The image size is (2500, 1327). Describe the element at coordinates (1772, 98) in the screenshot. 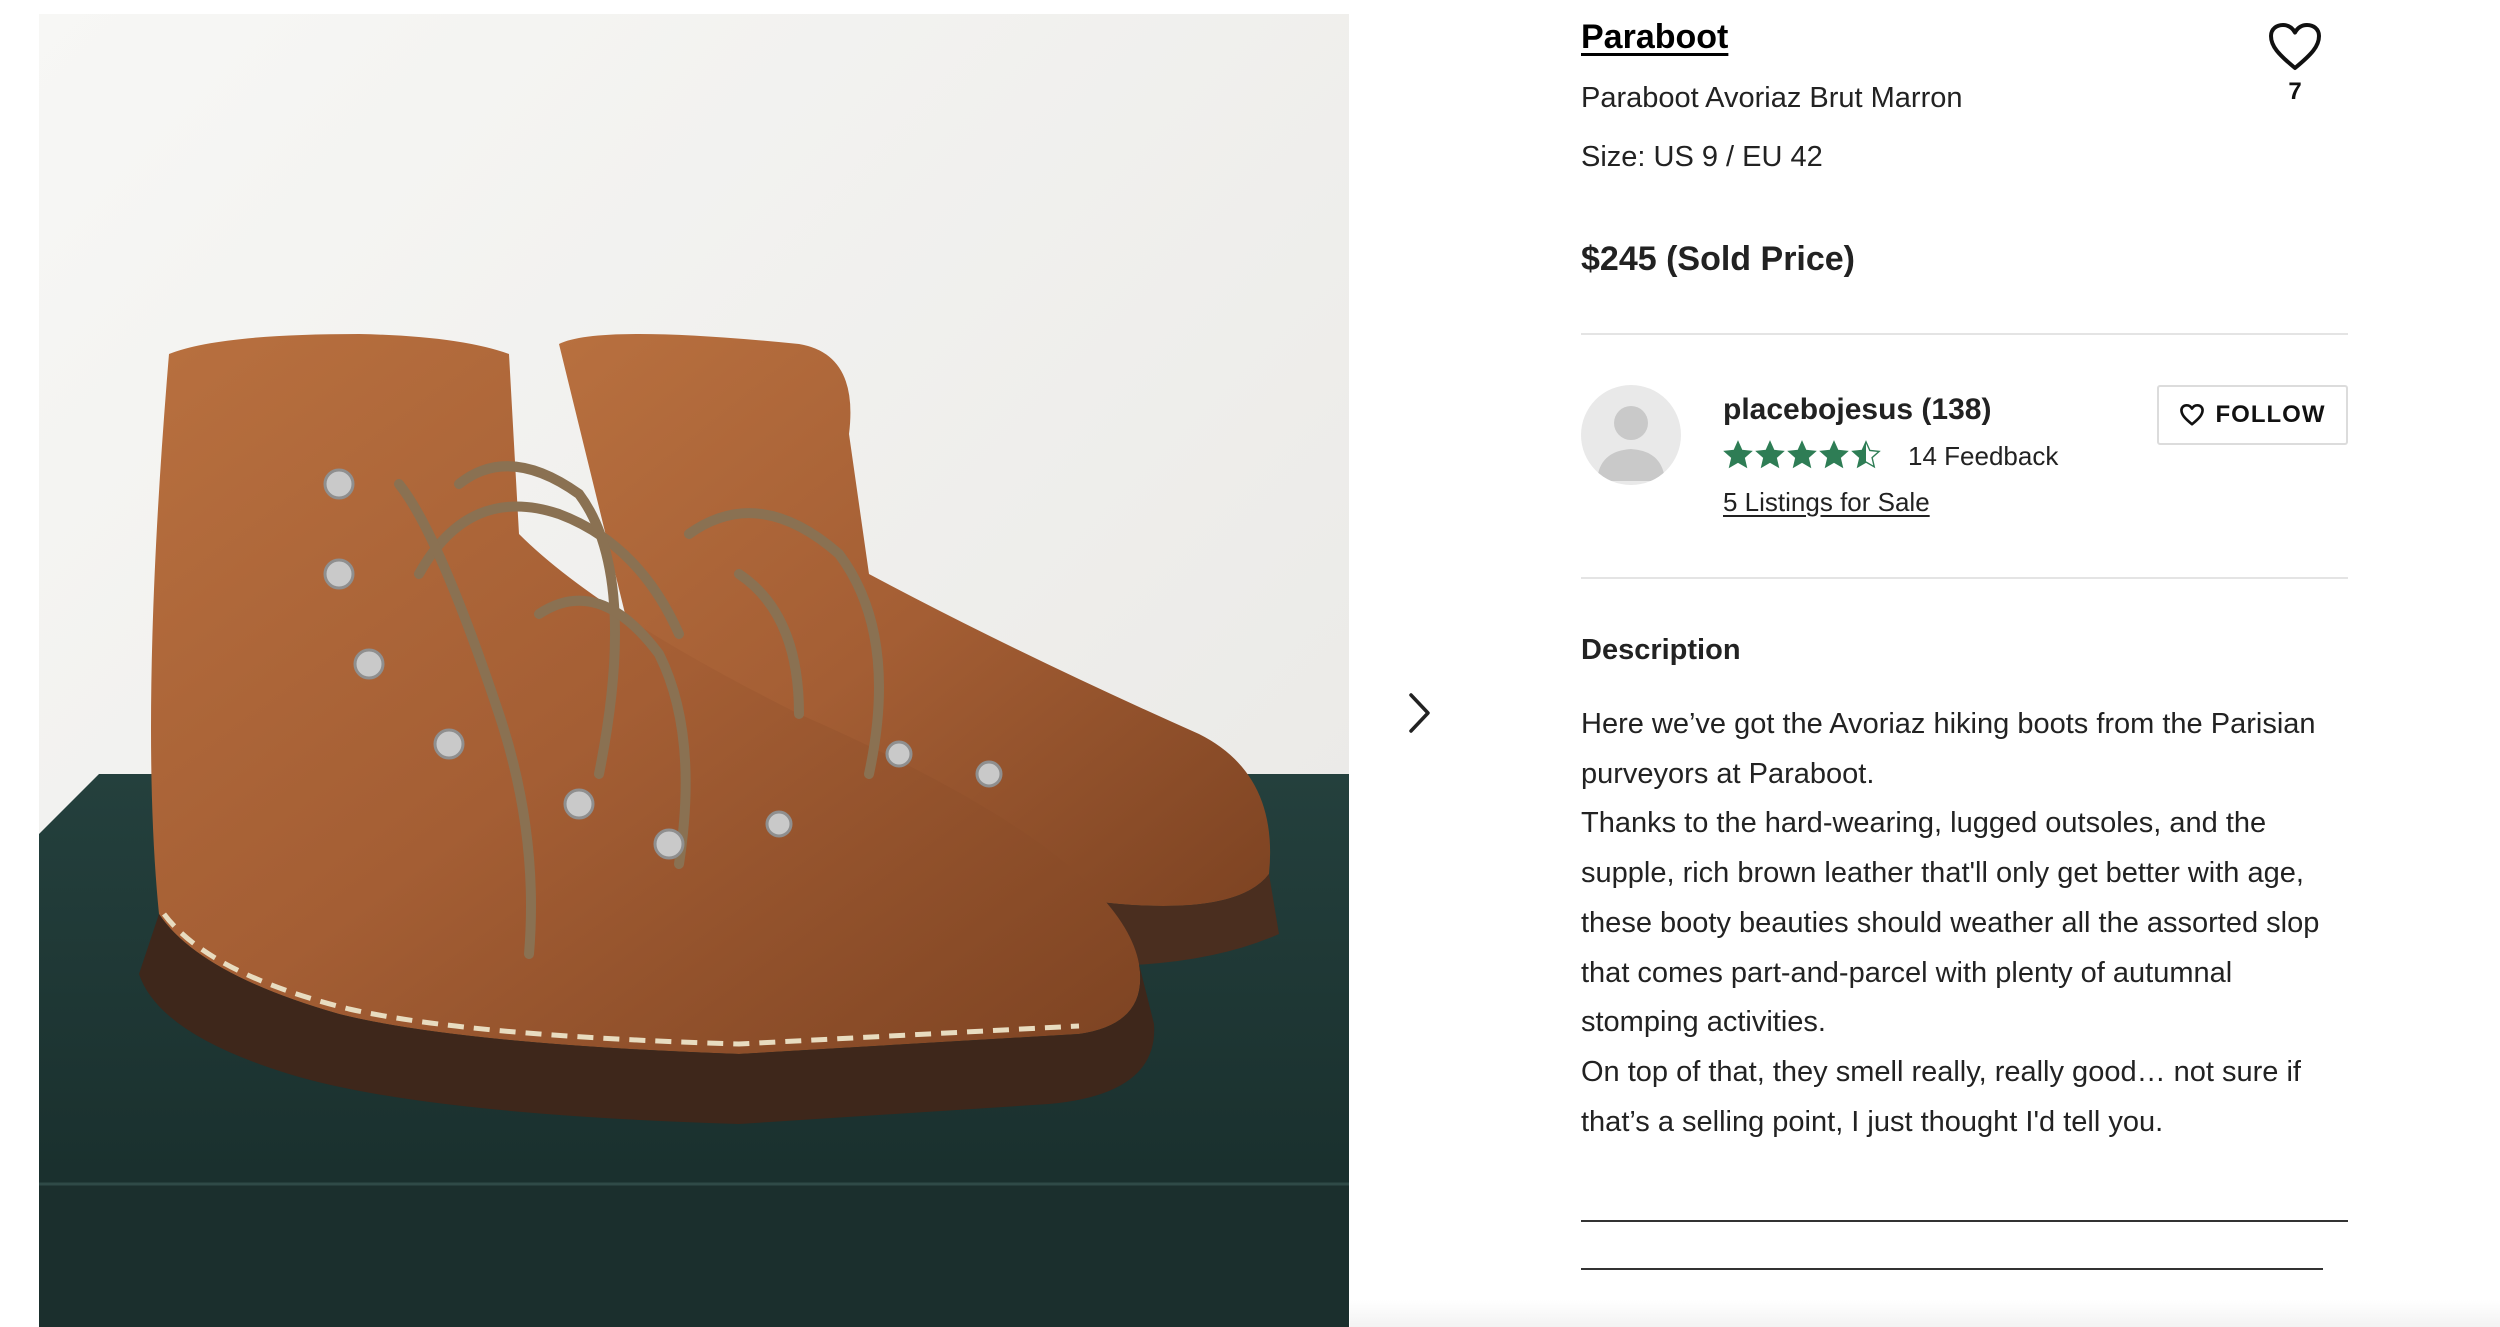

I see `listing-title: Paraboot Avoriaz Brut Marron` at that location.